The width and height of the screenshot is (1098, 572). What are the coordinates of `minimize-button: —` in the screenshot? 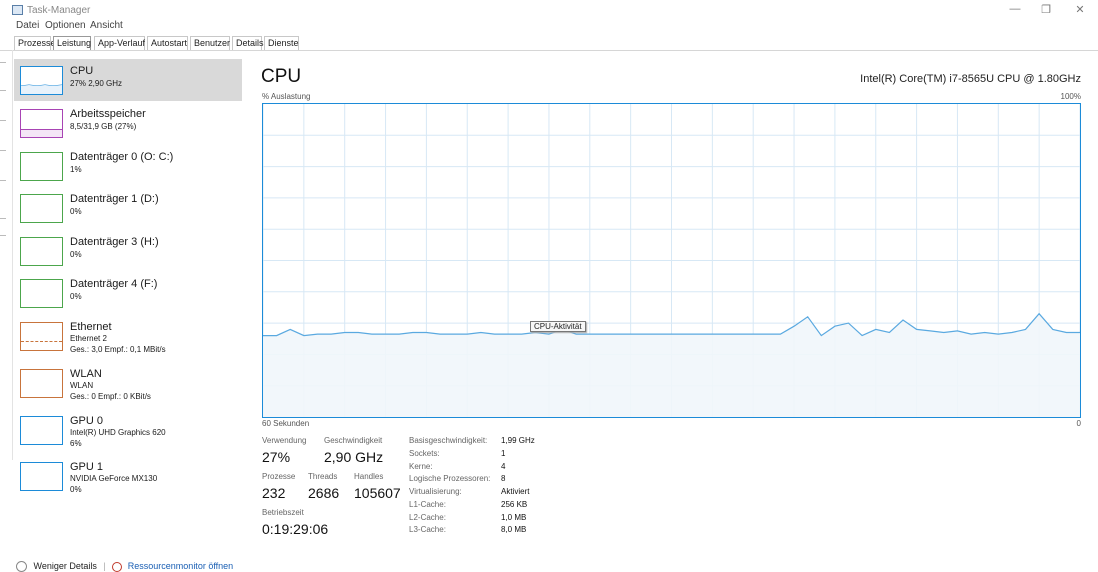 It's located at (1015, 9).